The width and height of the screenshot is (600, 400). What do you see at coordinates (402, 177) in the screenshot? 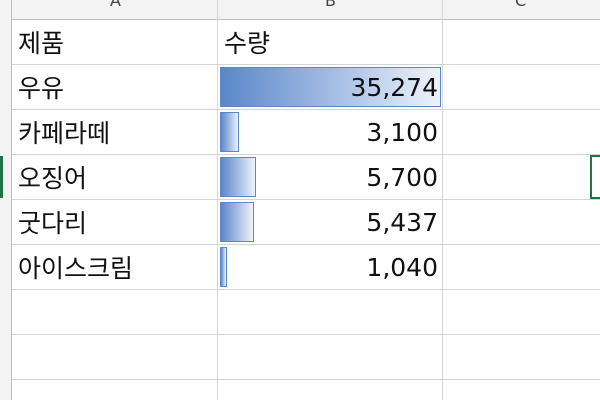
I see `quantity-value: 5,700` at bounding box center [402, 177].